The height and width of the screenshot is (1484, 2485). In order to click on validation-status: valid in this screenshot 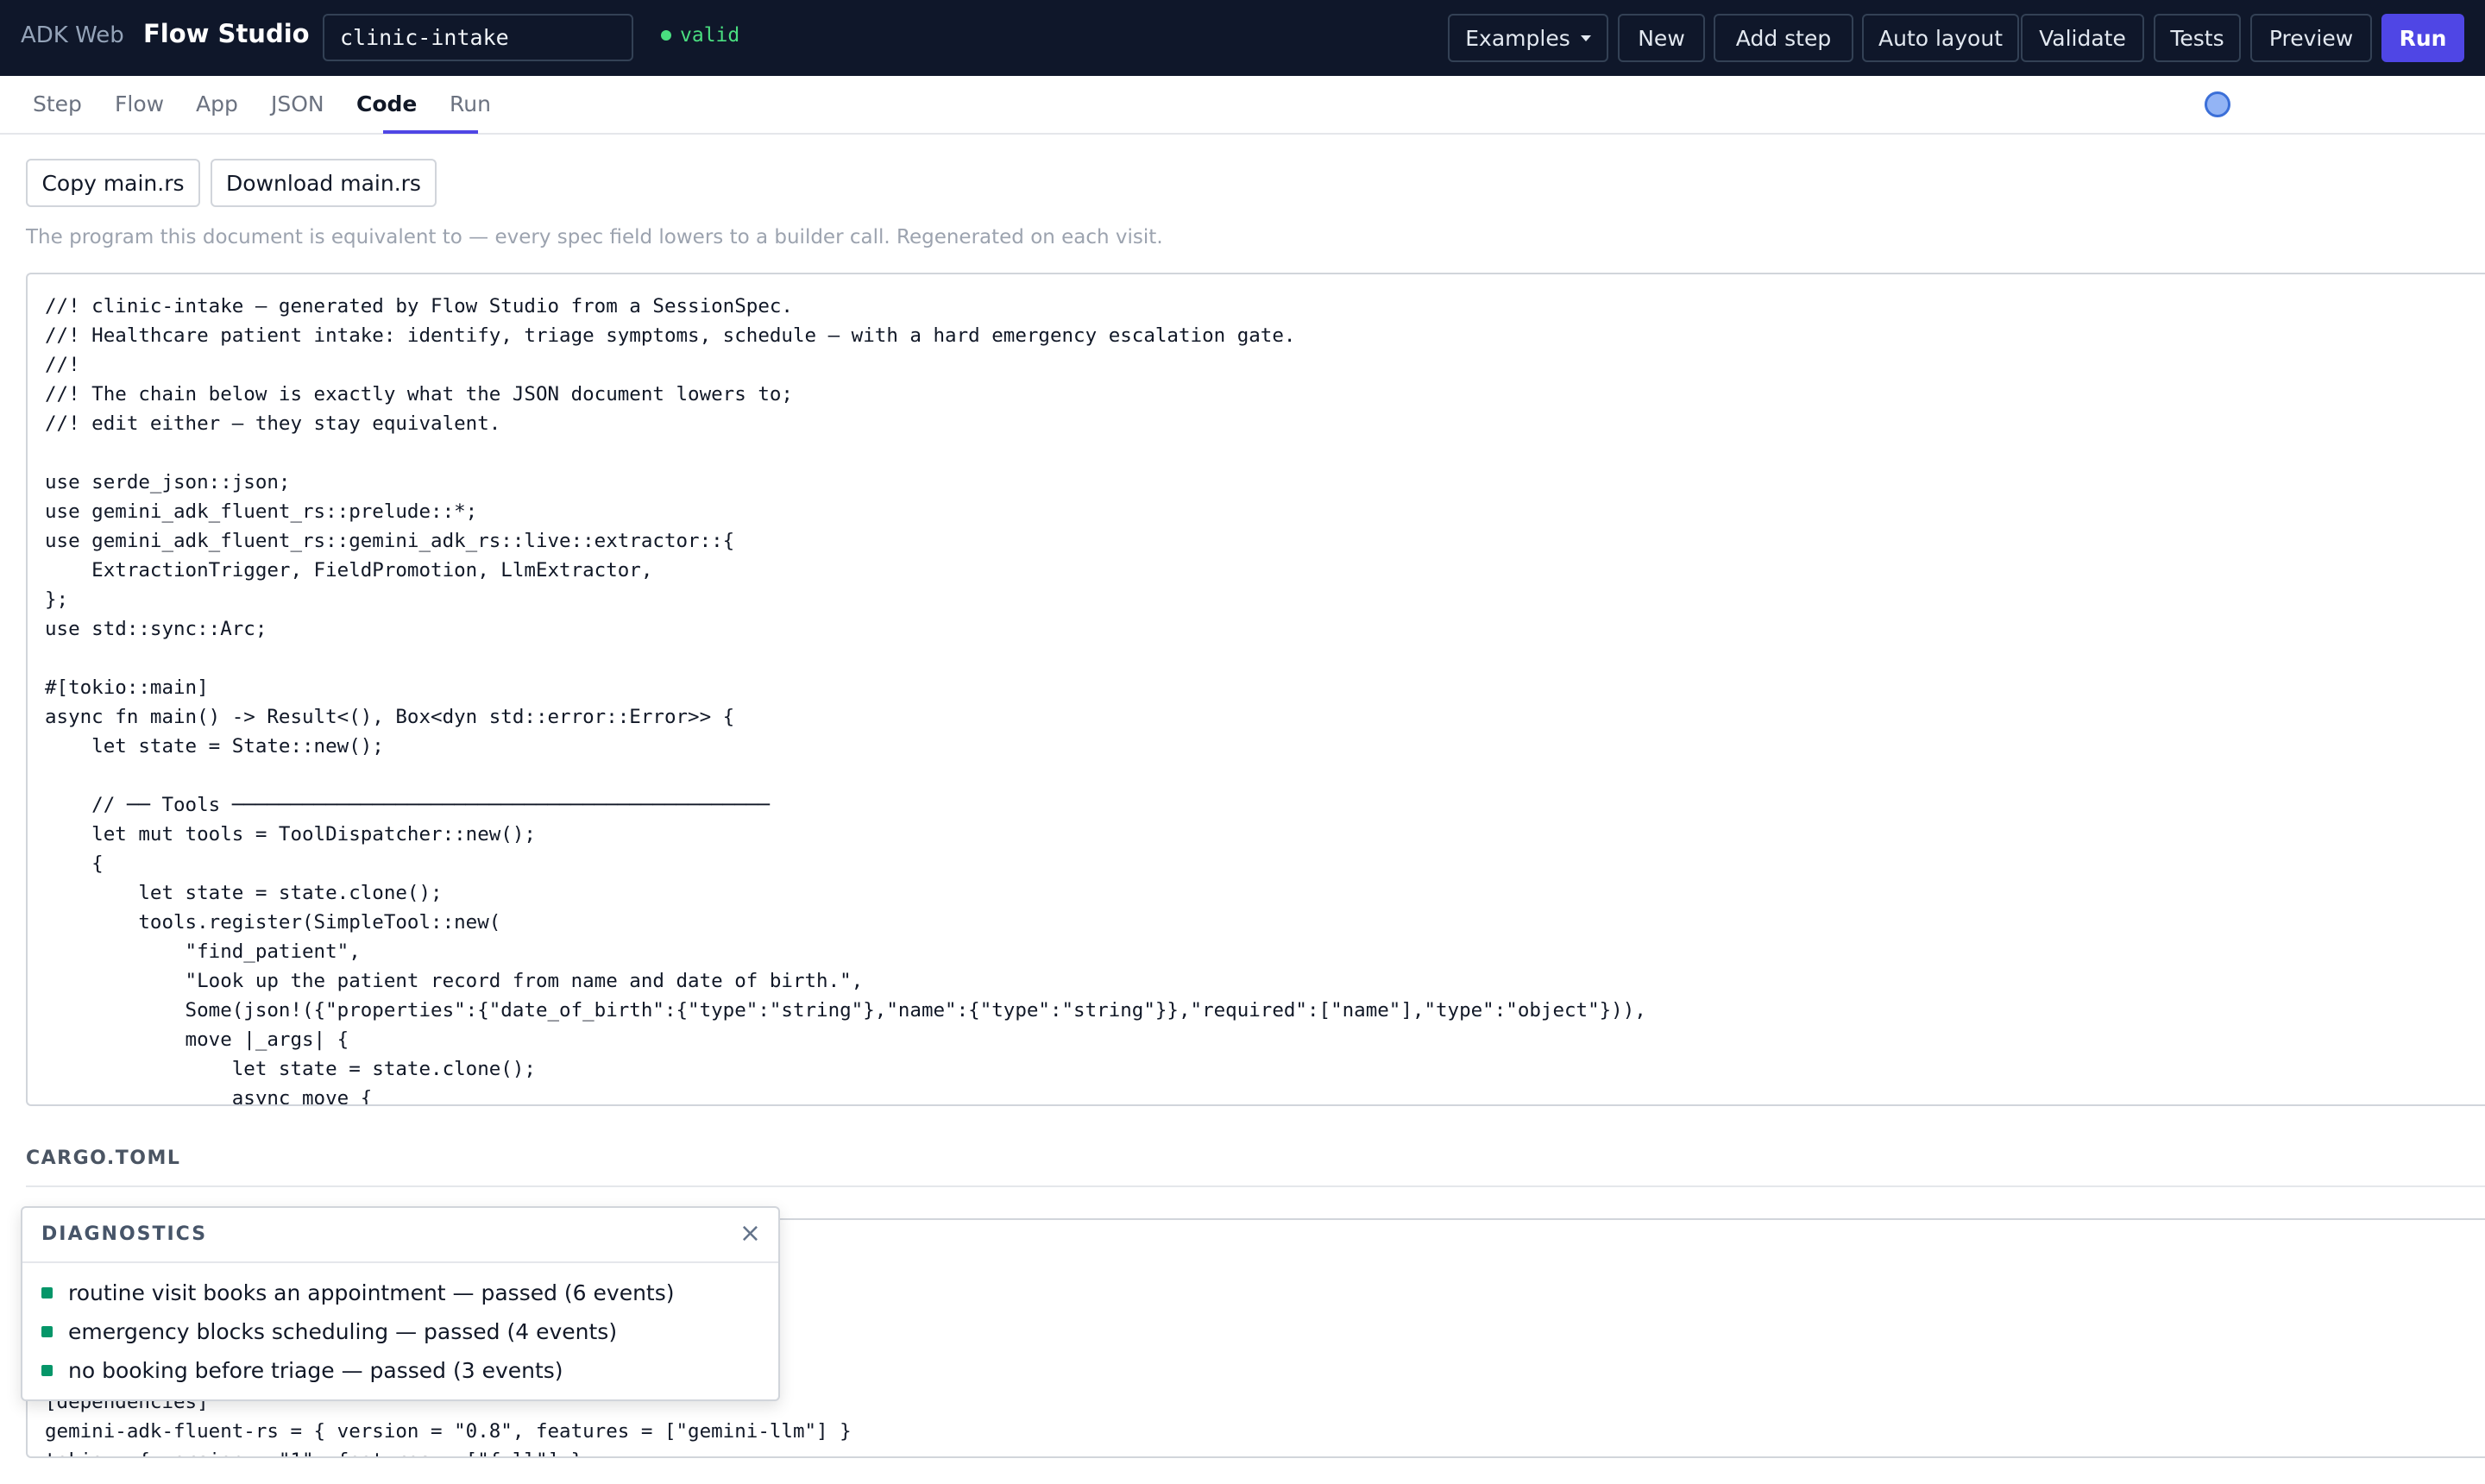, I will do `click(700, 35)`.